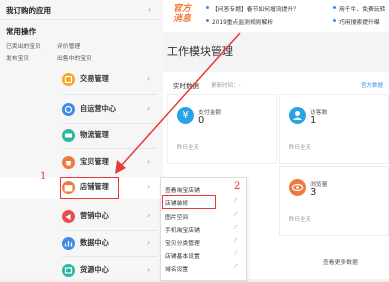  What do you see at coordinates (89, 188) in the screenshot?
I see `highlight-box-store-manage` at bounding box center [89, 188].